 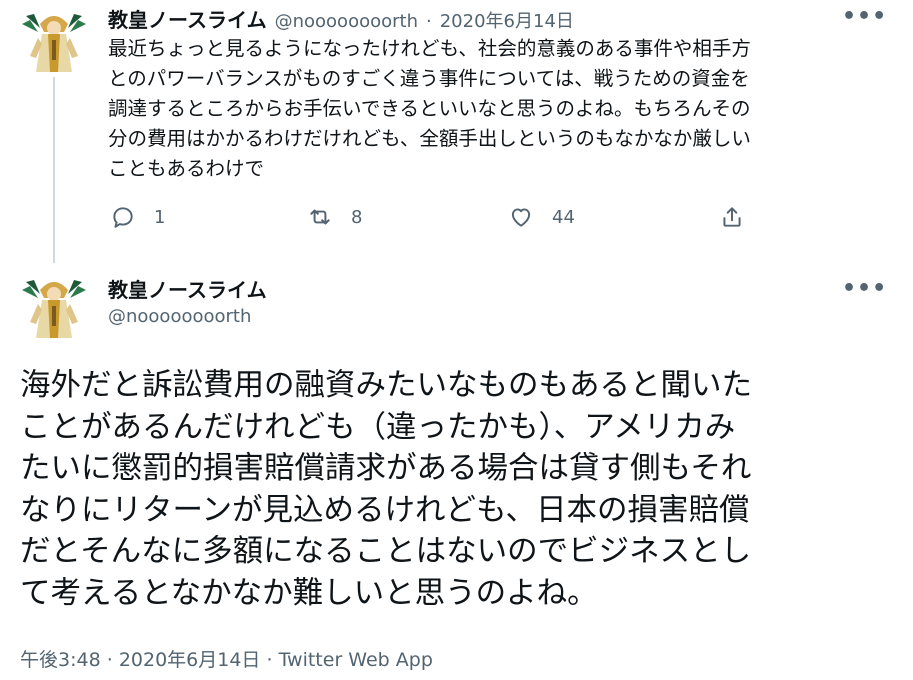 I want to click on tweet-text-line: 調達するところからお手伝いできるといいなと思うのよね。もちろんその, so click(x=429, y=108).